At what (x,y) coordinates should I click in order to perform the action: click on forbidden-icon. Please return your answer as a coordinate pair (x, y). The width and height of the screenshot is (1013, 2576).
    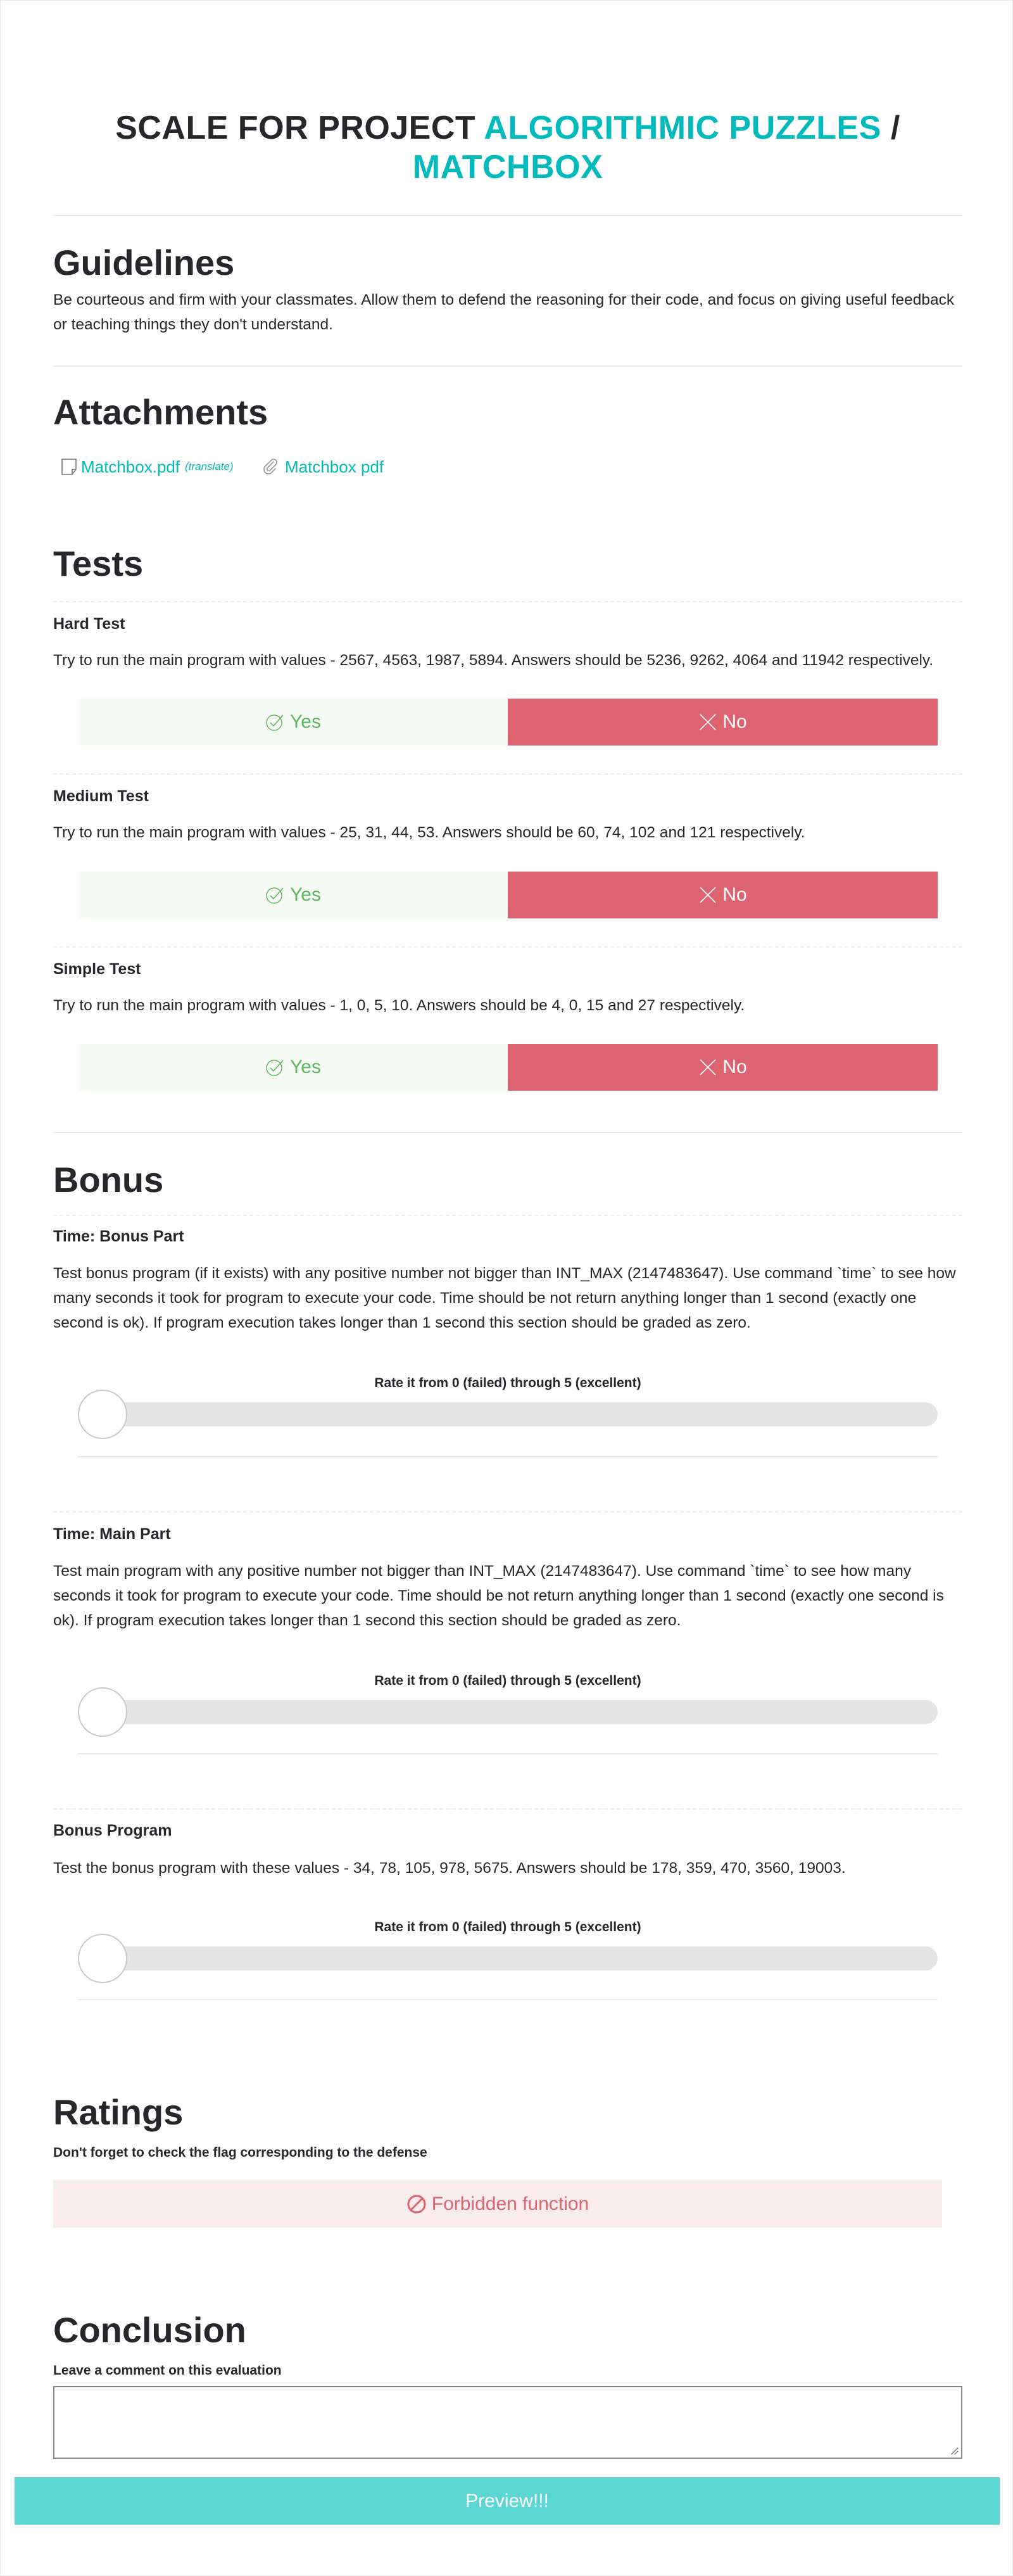
    Looking at the image, I should click on (417, 2204).